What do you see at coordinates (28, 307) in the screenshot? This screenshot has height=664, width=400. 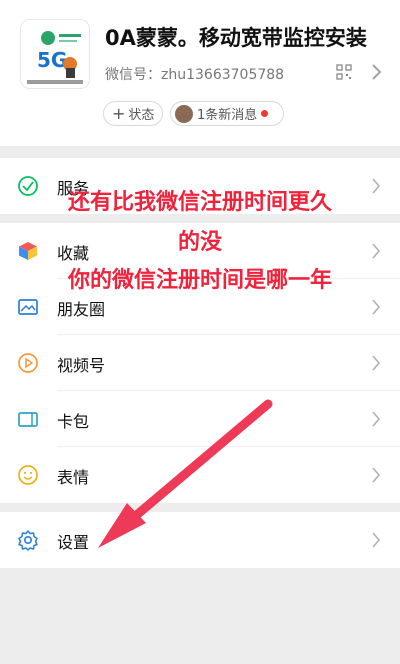 I see `moments-image-icon` at bounding box center [28, 307].